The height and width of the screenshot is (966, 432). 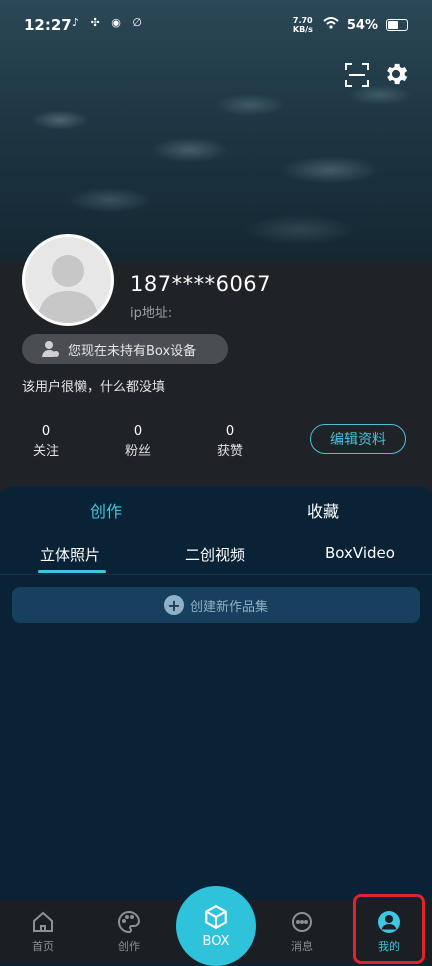 What do you see at coordinates (173, 605) in the screenshot?
I see `plus-icon: +` at bounding box center [173, 605].